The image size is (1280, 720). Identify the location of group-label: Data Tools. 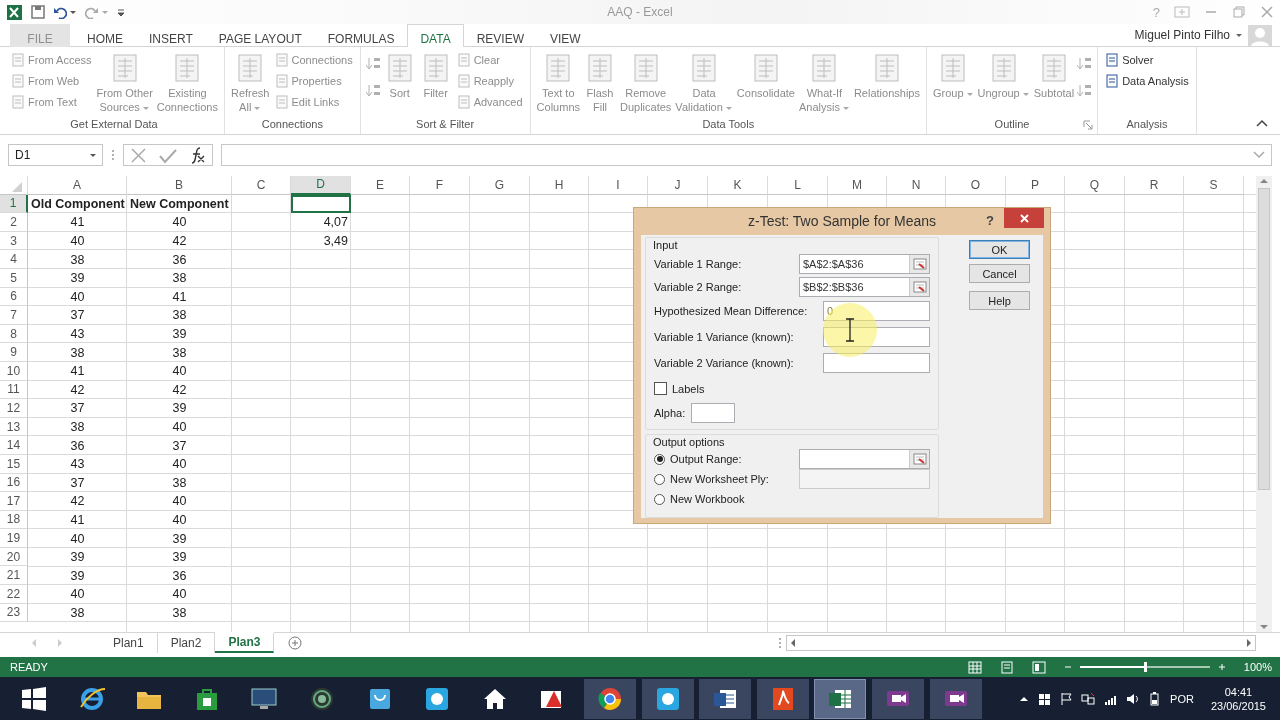
(728, 124).